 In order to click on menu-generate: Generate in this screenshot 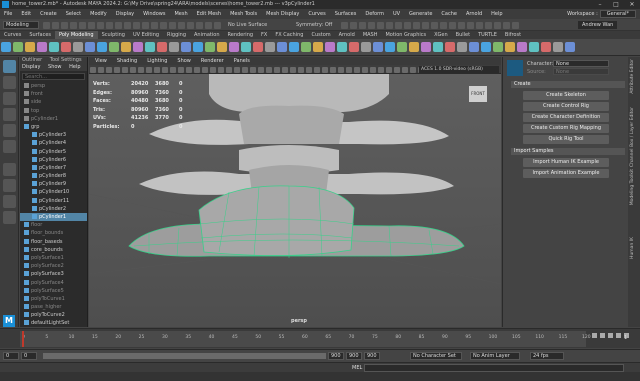, I will do `click(420, 14)`.